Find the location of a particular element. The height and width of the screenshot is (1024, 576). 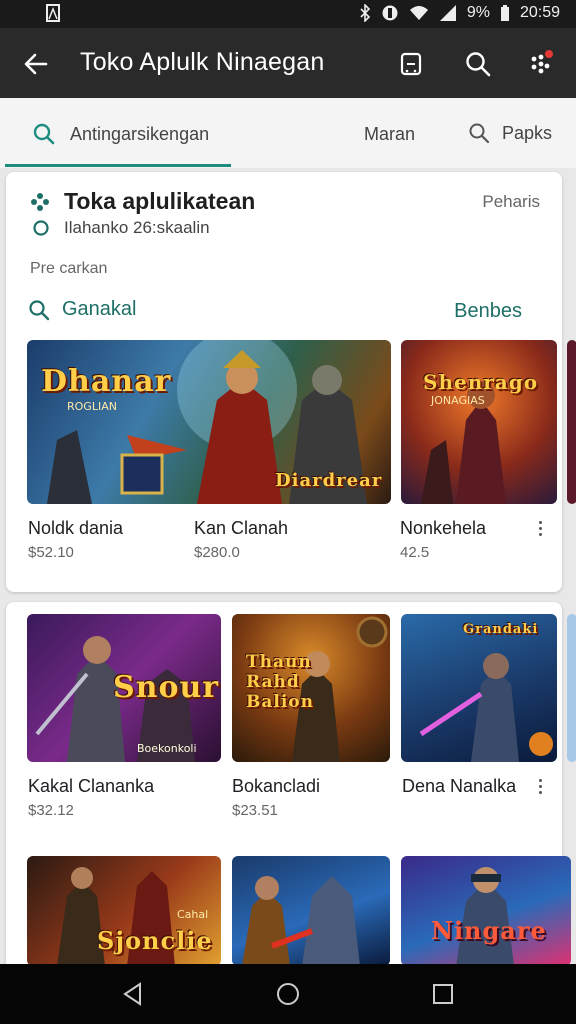

game-art-title: Dhanar is located at coordinates (106, 381).